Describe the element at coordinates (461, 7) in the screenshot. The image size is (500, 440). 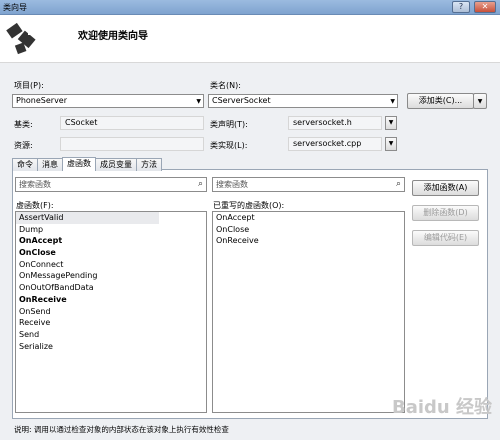
I see `help-button: ?` at that location.